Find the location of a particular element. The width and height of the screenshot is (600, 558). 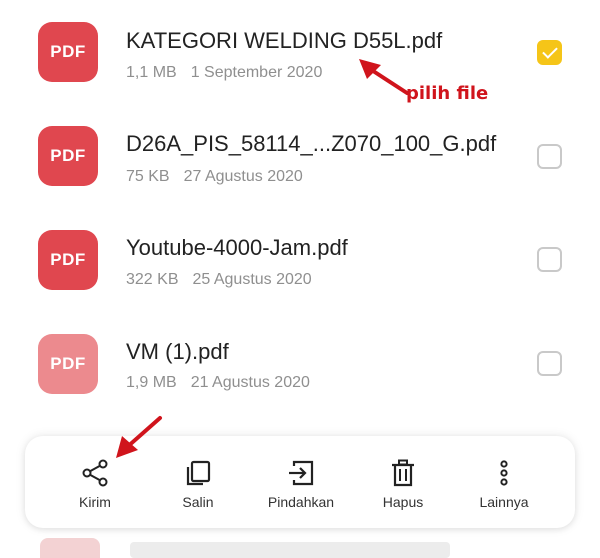

move-icon is located at coordinates (301, 473).